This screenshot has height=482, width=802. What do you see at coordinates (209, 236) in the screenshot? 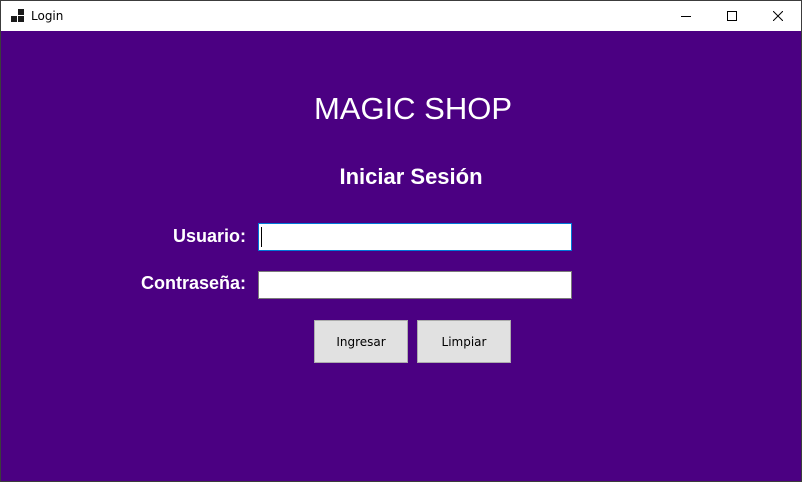
I see `username-label: Usuario:` at bounding box center [209, 236].